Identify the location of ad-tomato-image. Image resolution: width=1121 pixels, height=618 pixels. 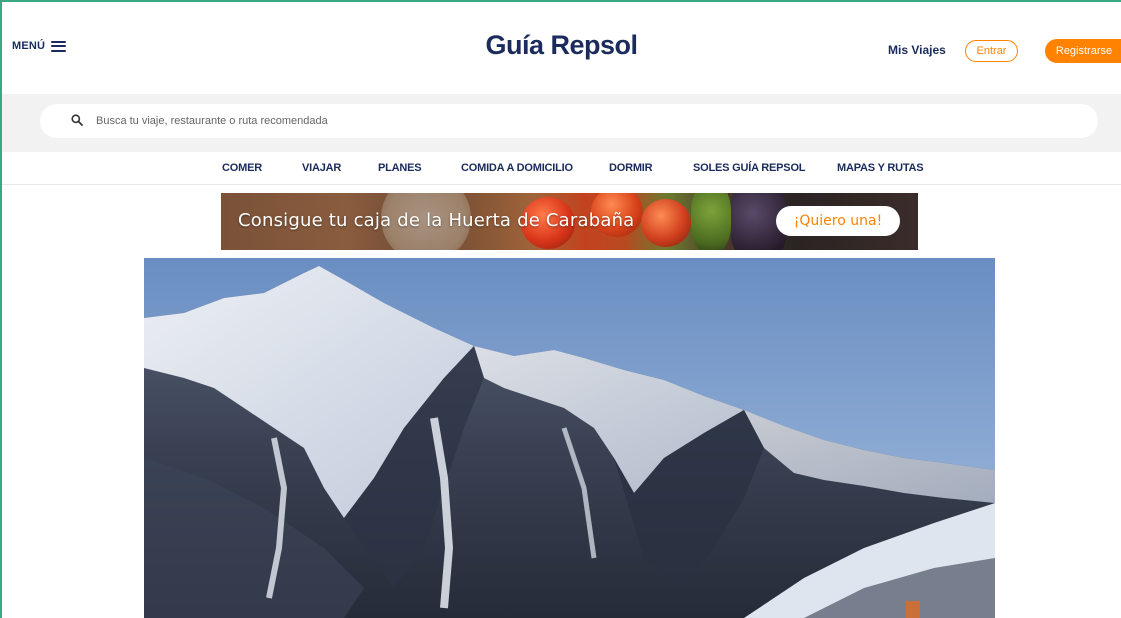
(666, 223).